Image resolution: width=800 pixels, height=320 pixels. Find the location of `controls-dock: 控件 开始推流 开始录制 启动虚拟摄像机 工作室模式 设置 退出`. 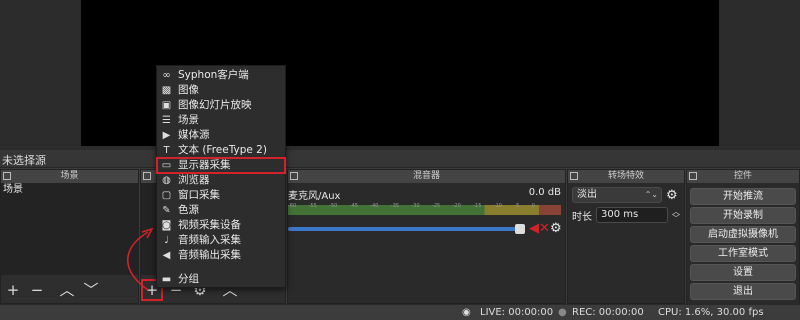

controls-dock: 控件 开始推流 开始录制 启动虚拟摄像机 工作室模式 设置 退出 is located at coordinates (743, 236).